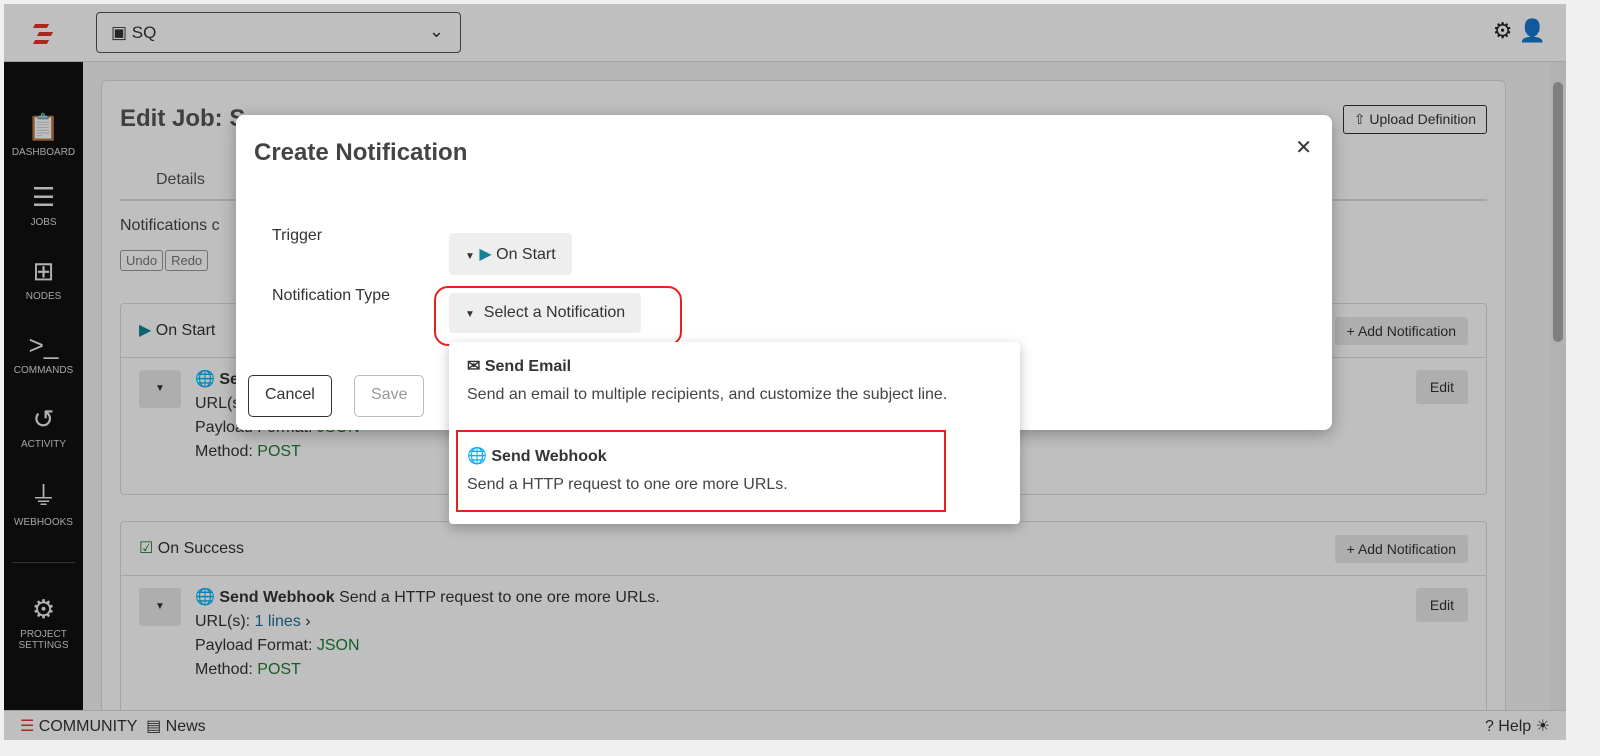  Describe the element at coordinates (526, 254) in the screenshot. I see `value: On Start` at that location.